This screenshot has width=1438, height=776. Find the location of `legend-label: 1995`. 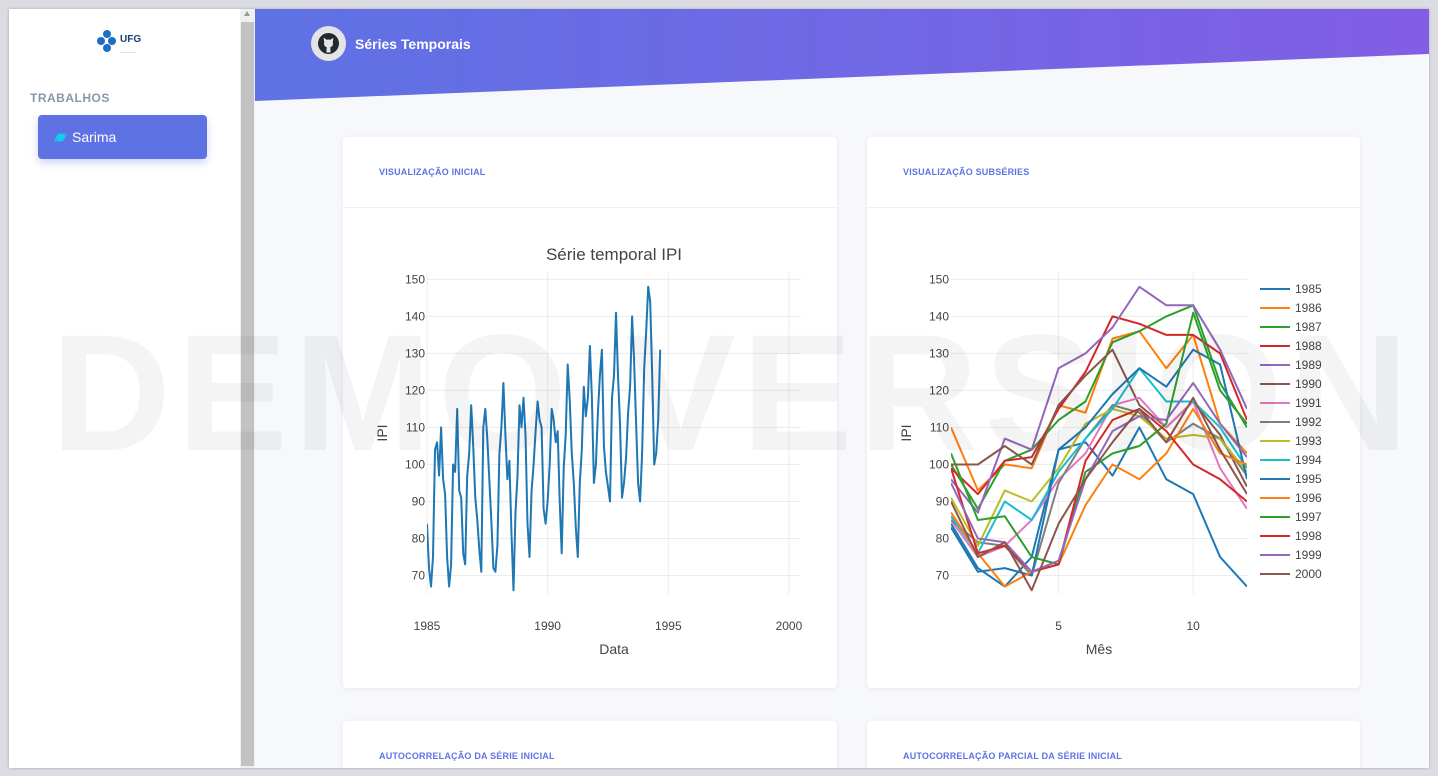

legend-label: 1995 is located at coordinates (1308, 479).